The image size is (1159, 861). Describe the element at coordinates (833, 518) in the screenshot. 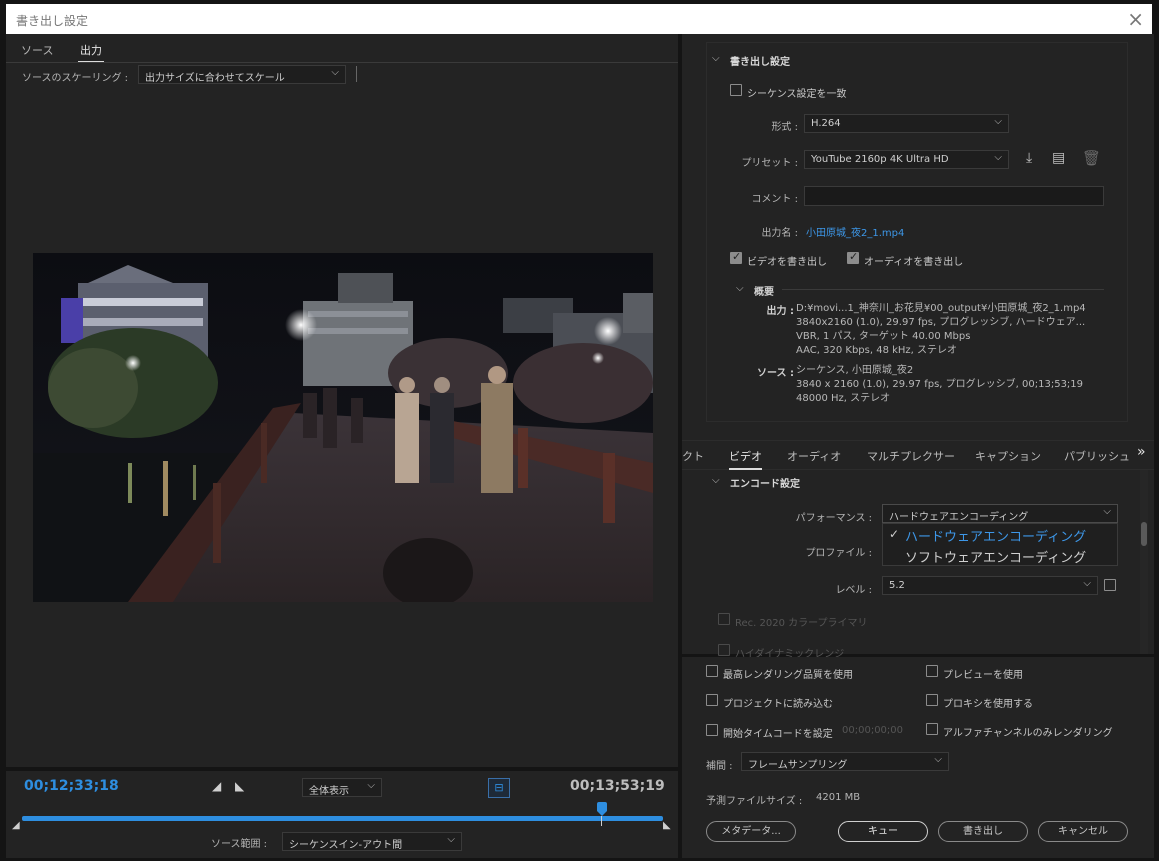

I see `performance-label: パフォーマンス :` at that location.